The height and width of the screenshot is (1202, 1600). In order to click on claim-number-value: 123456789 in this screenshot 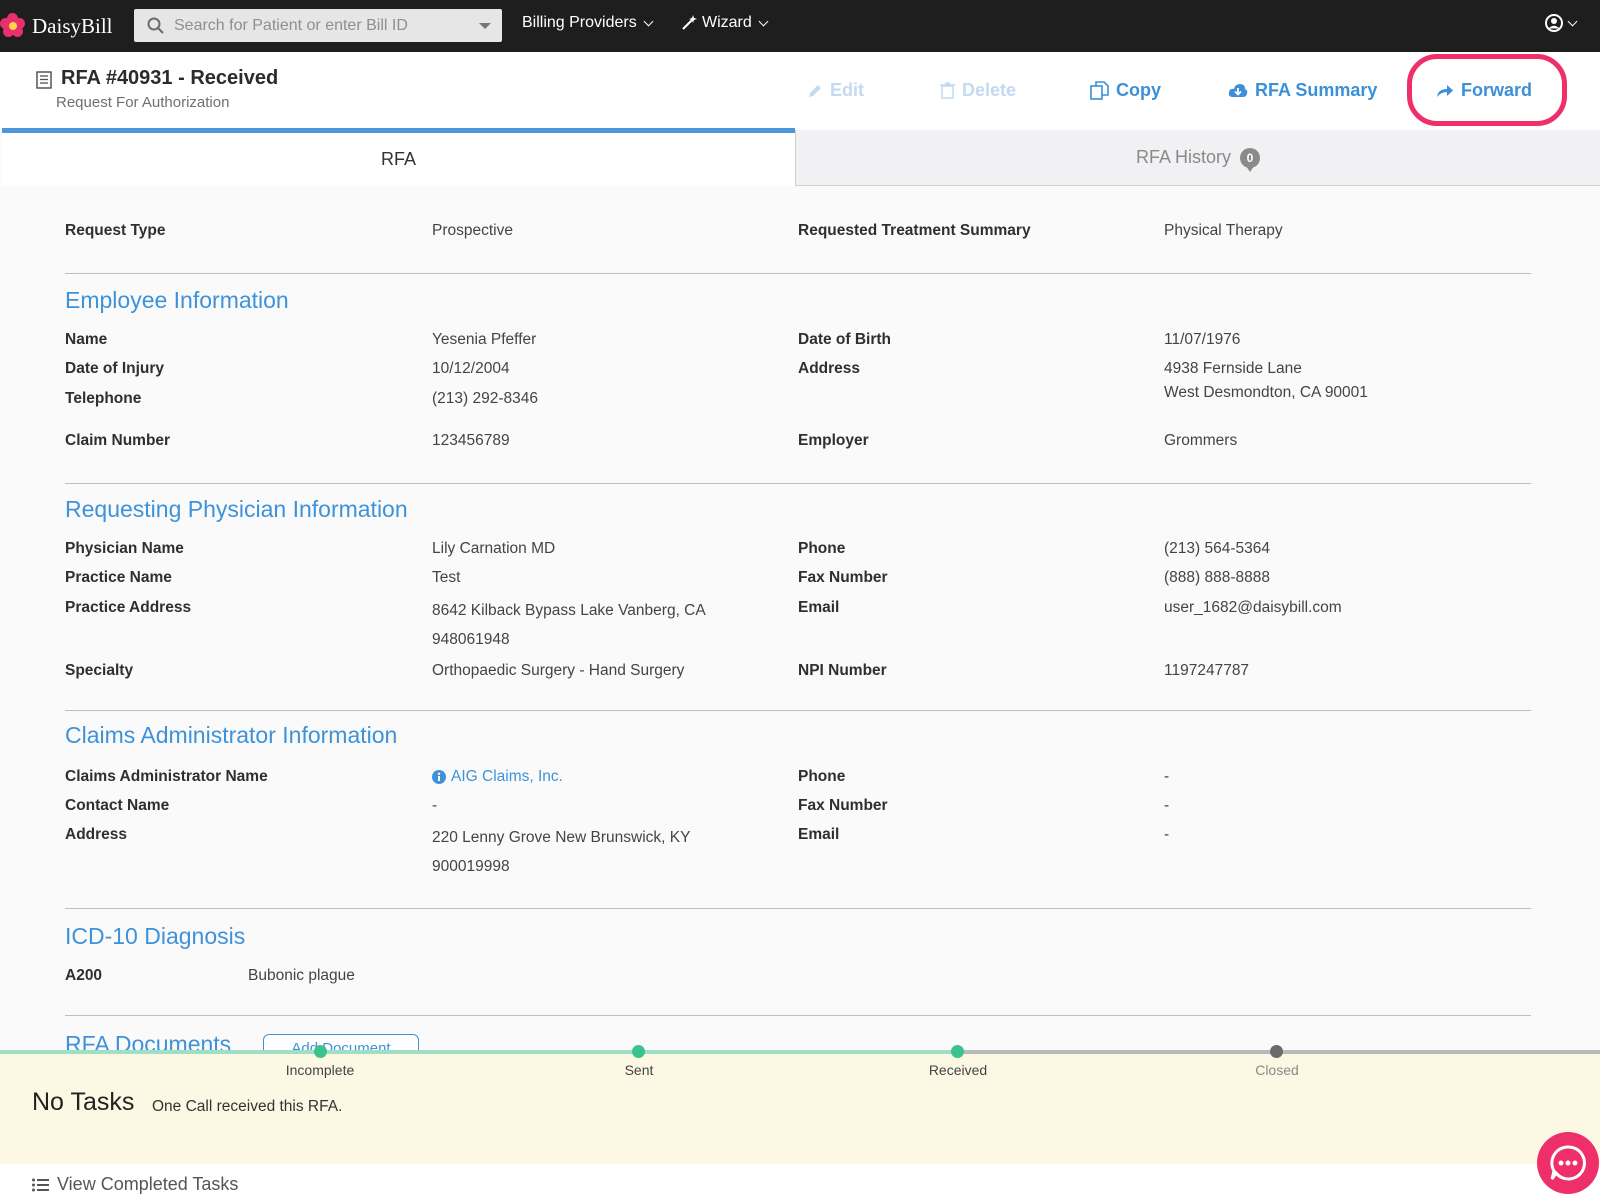, I will do `click(471, 440)`.